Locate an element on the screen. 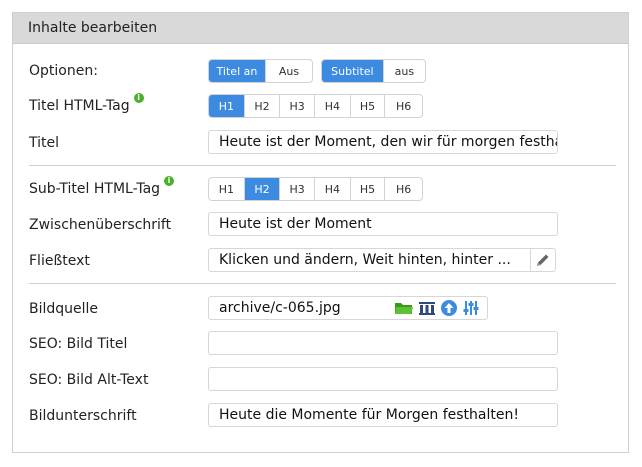  title-tag-label-text: Titel HTML-Tag is located at coordinates (79, 106).